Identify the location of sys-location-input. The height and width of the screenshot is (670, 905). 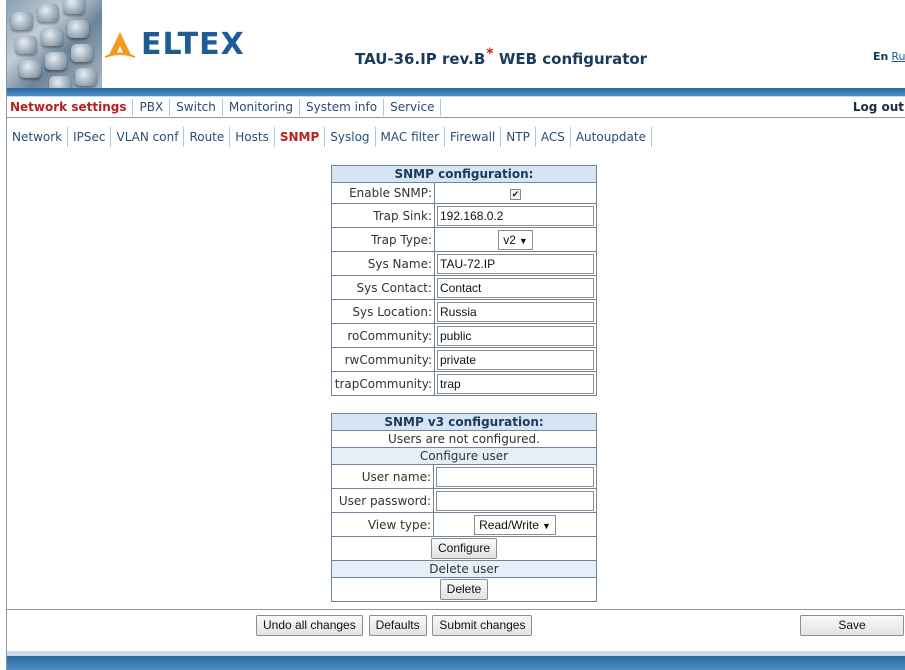
(515, 311).